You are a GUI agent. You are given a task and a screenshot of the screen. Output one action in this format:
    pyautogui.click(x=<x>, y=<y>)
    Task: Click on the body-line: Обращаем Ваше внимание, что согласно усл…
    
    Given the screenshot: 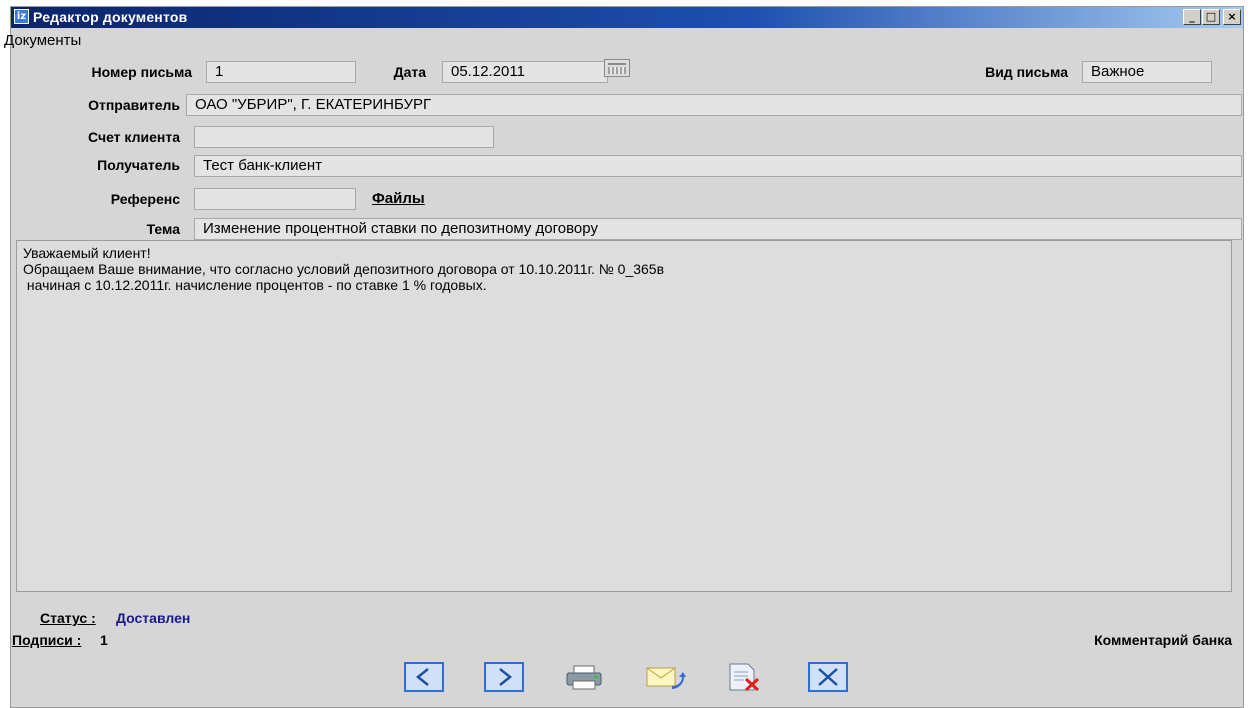 What is the action you would take?
    pyautogui.click(x=344, y=269)
    